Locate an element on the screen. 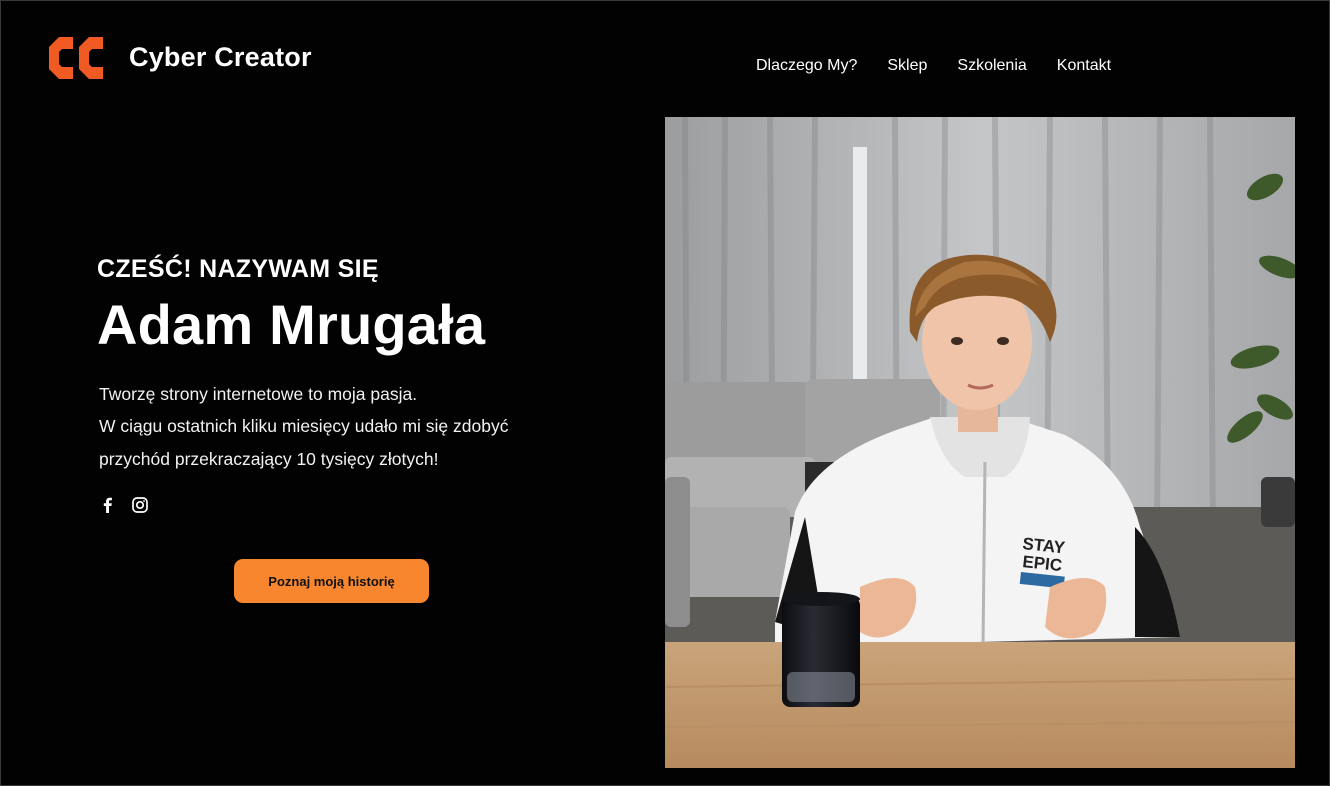 This screenshot has height=786, width=1330. nav-item-kontakt: Kontakt is located at coordinates (1084, 66).